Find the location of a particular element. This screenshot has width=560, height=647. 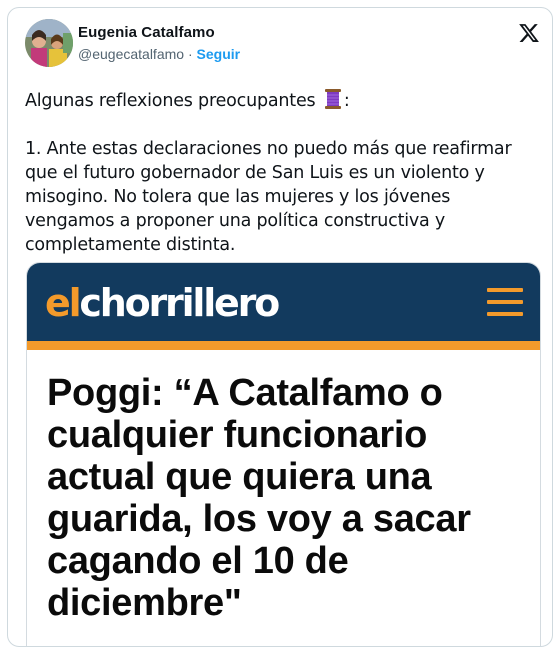

tweet-intro-suffix: : is located at coordinates (346, 101).